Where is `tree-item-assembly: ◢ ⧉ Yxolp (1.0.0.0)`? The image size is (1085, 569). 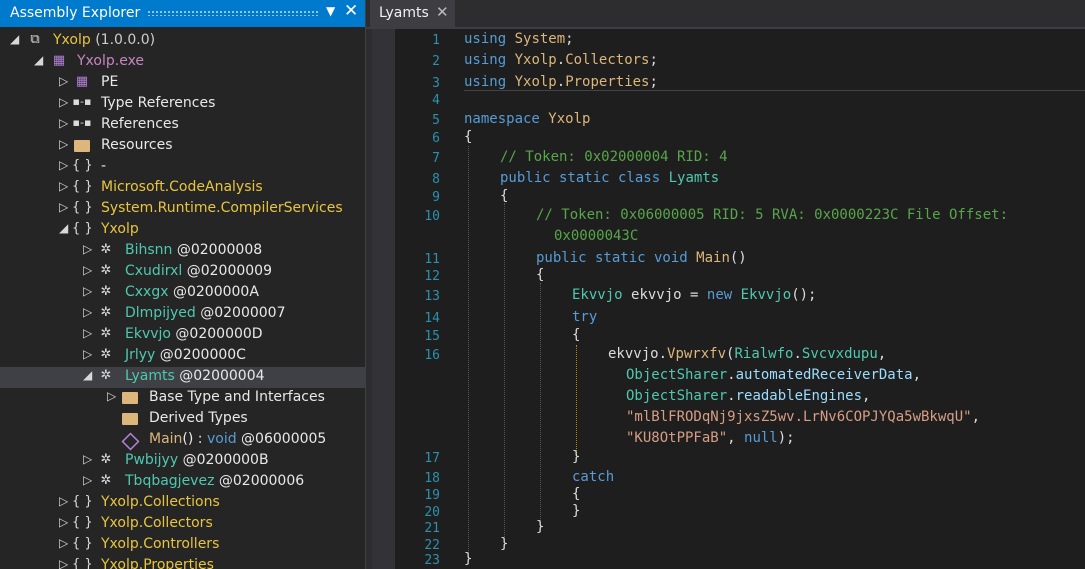
tree-item-assembly: ◢ ⧉ Yxolp (1.0.0.0) is located at coordinates (182, 41).